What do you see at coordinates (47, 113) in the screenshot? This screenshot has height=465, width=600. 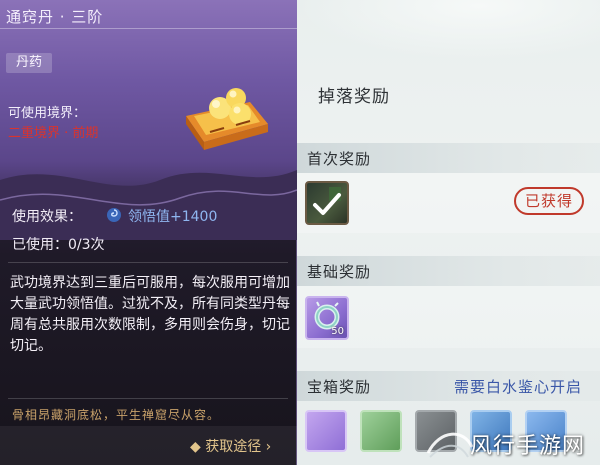 I see `realm-label: 可使用境界：` at bounding box center [47, 113].